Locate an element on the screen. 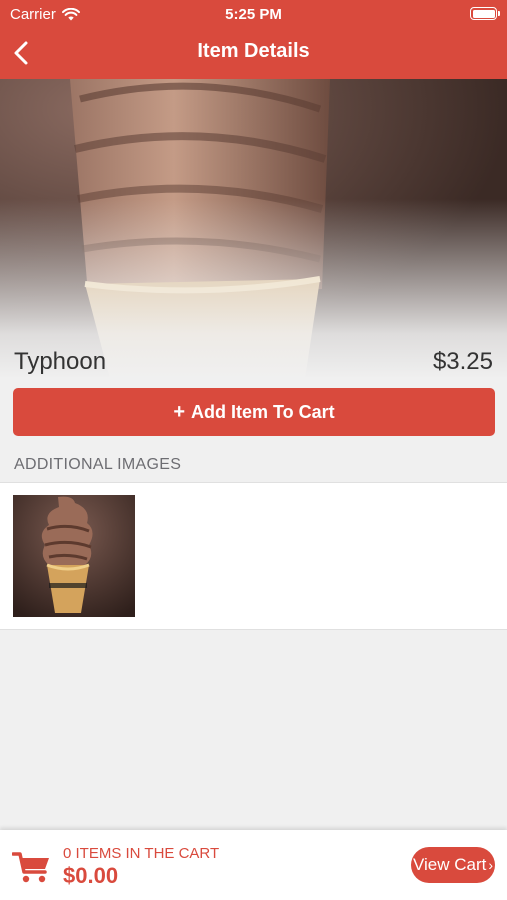 This screenshot has width=507, height=900. plus-icon: + is located at coordinates (179, 412).